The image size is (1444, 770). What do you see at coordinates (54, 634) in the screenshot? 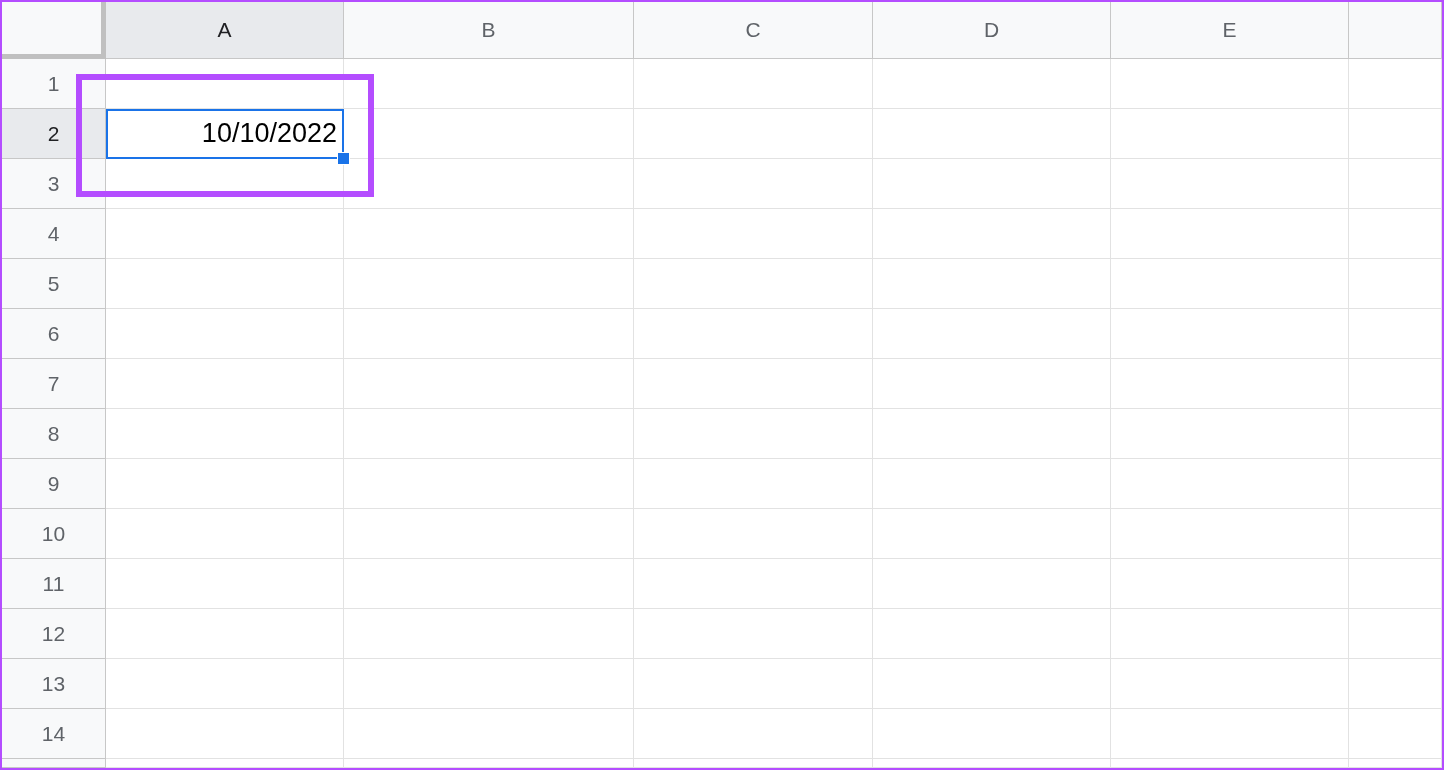
I see `row-header: 12` at bounding box center [54, 634].